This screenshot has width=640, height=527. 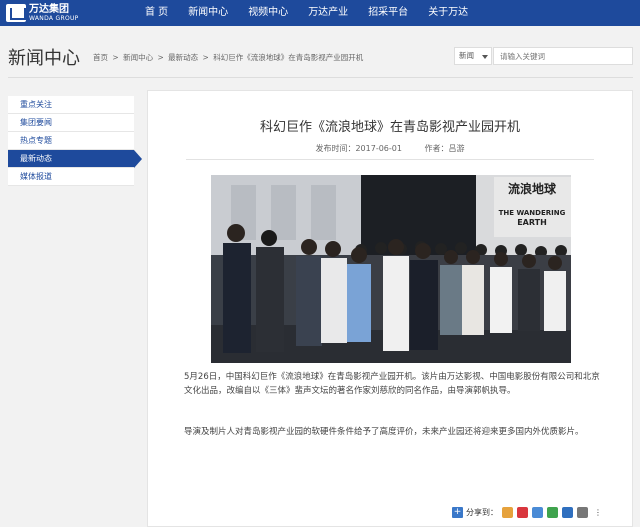 I want to click on wanda-logo-icon, so click(x=16, y=13).